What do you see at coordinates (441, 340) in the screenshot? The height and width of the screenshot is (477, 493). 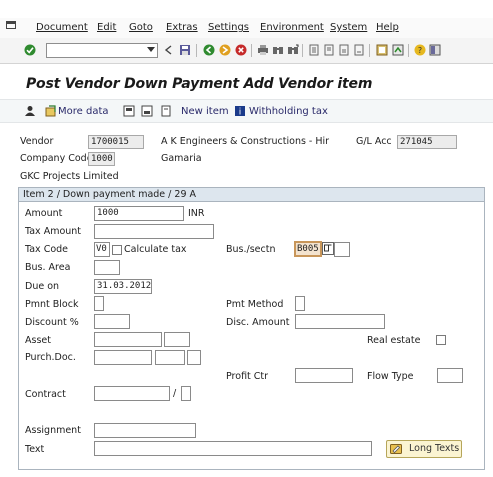 I see `real-estate-checkbox` at bounding box center [441, 340].